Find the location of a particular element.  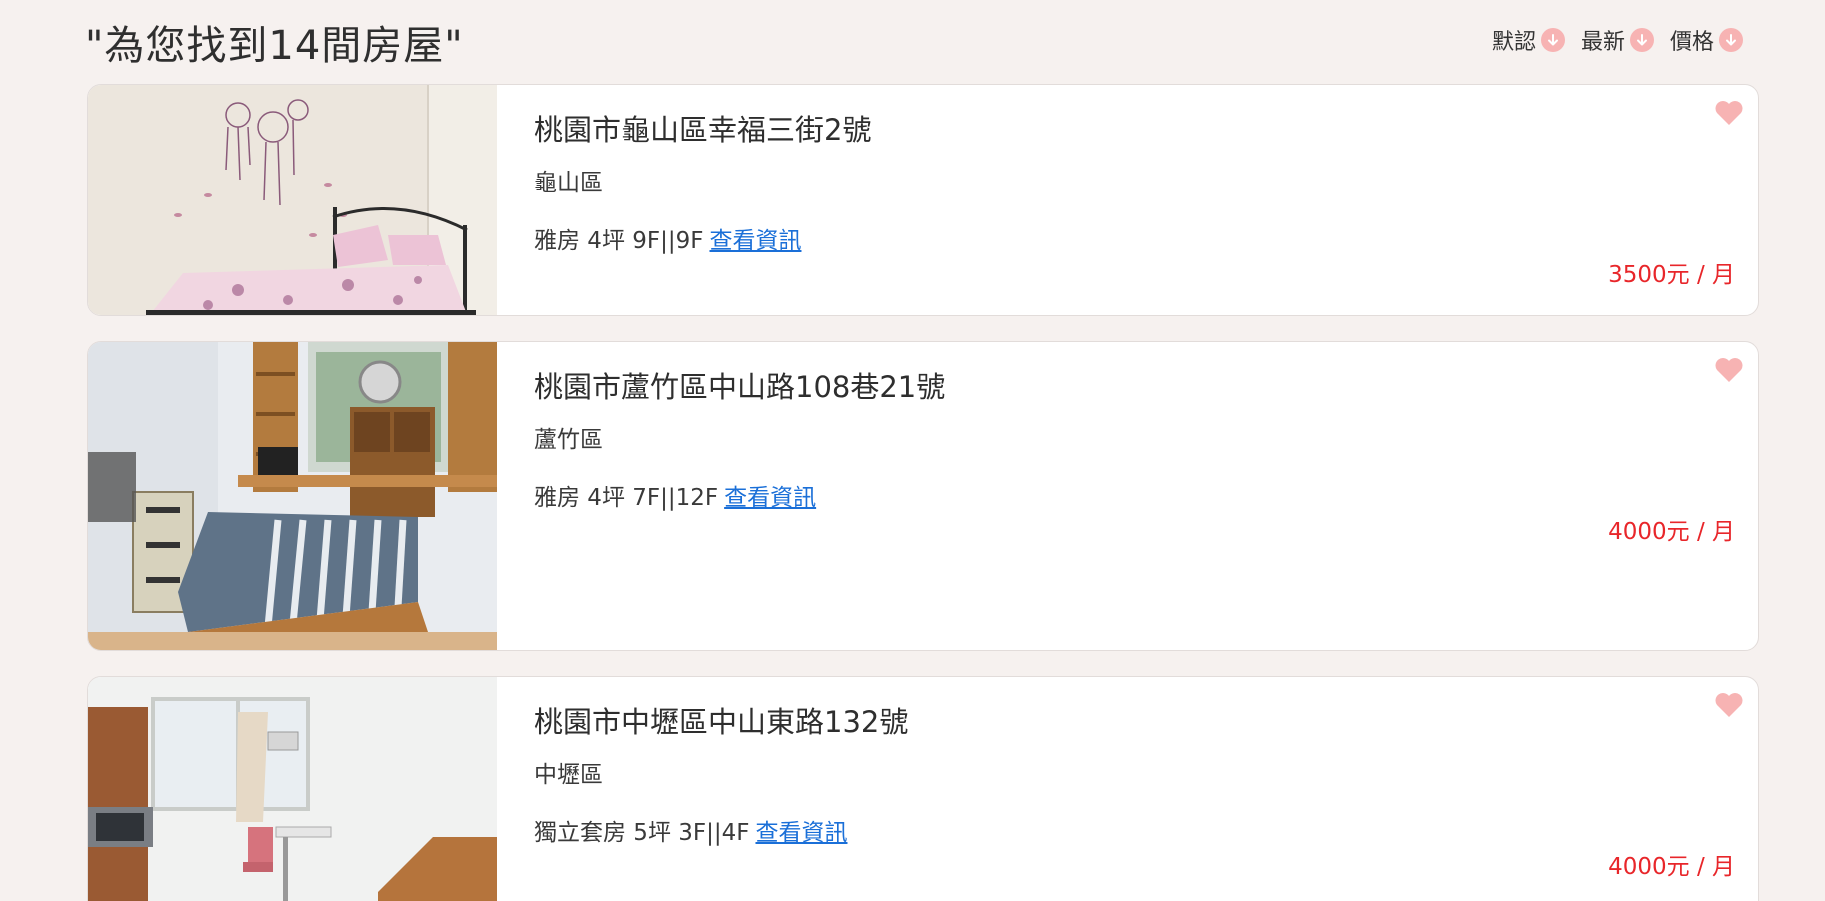

listing-address: 桃園市中壢區中山東路132號 is located at coordinates (721, 722).